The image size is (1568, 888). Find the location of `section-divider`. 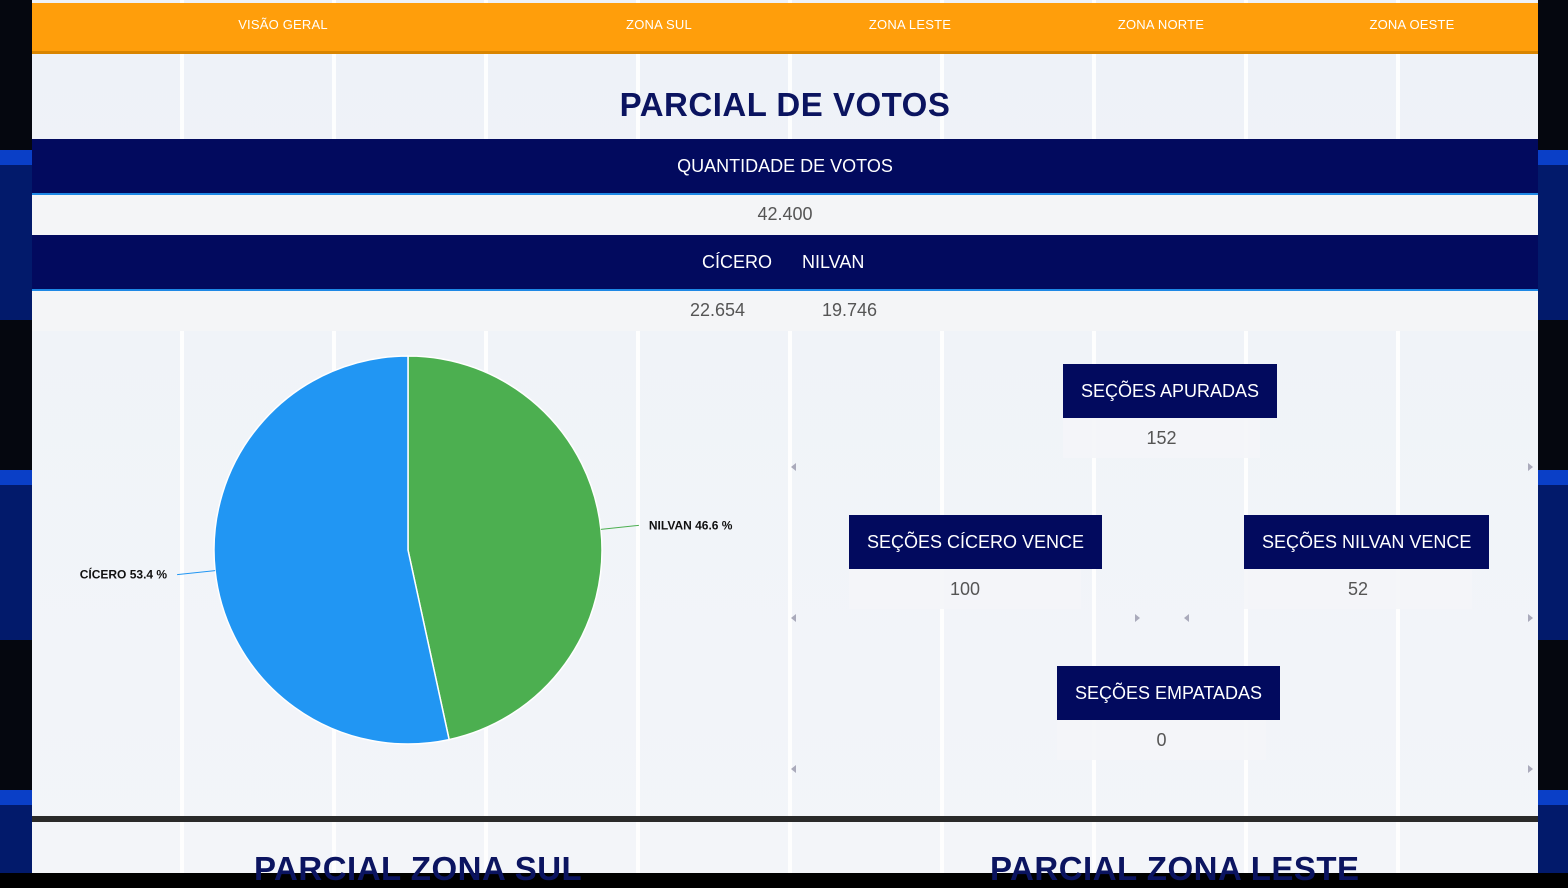

section-divider is located at coordinates (785, 819).